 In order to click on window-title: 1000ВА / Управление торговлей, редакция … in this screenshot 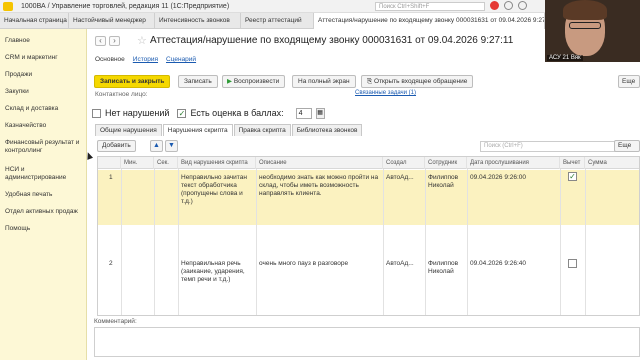, I will do `click(125, 6)`.